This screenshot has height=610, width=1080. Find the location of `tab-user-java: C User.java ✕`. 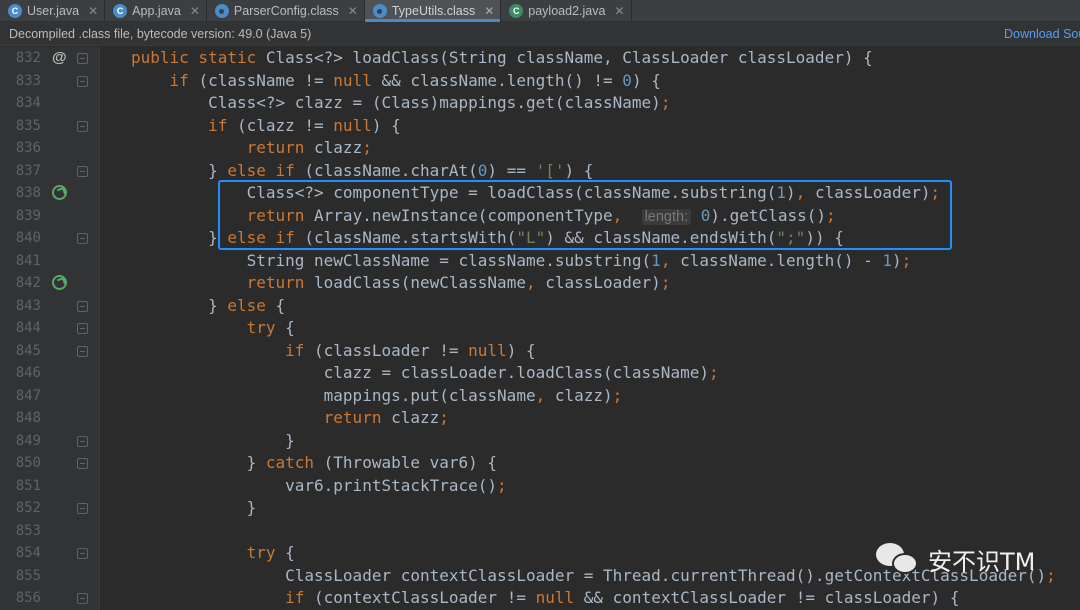

tab-user-java: C User.java ✕ is located at coordinates (53, 11).